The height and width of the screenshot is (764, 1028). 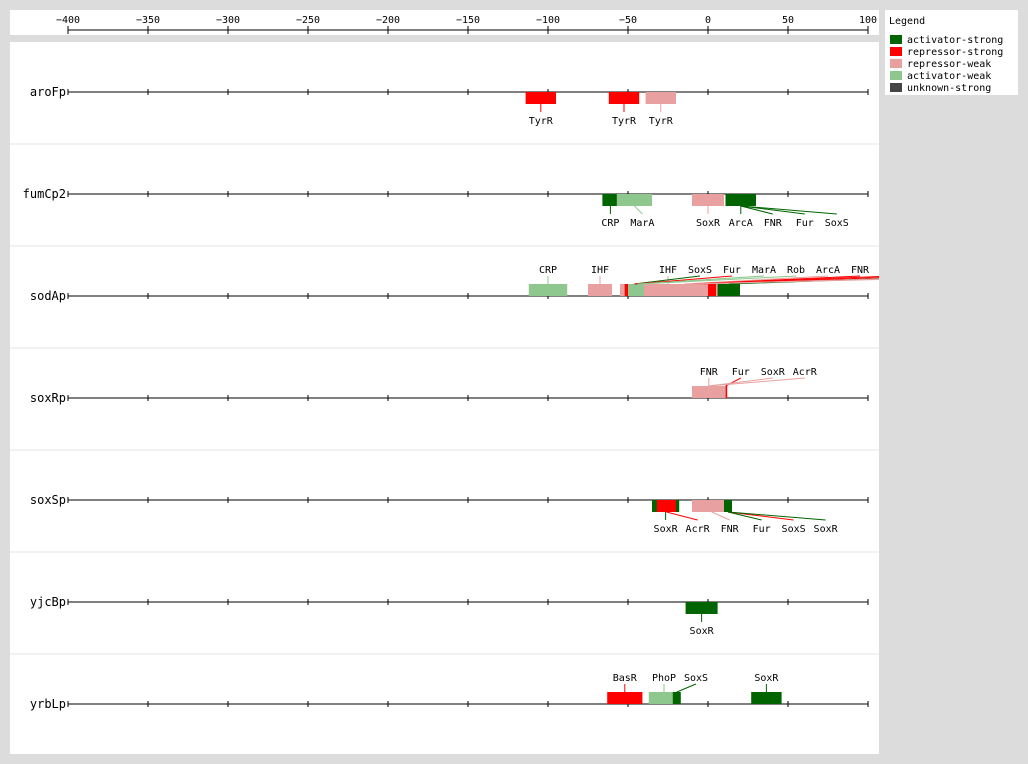 What do you see at coordinates (444, 186) in the screenshot?
I see `promoter-row-fumCp2: fumCp2 CRP MarA SoxR ArcA FNR Fur SoxS` at bounding box center [444, 186].